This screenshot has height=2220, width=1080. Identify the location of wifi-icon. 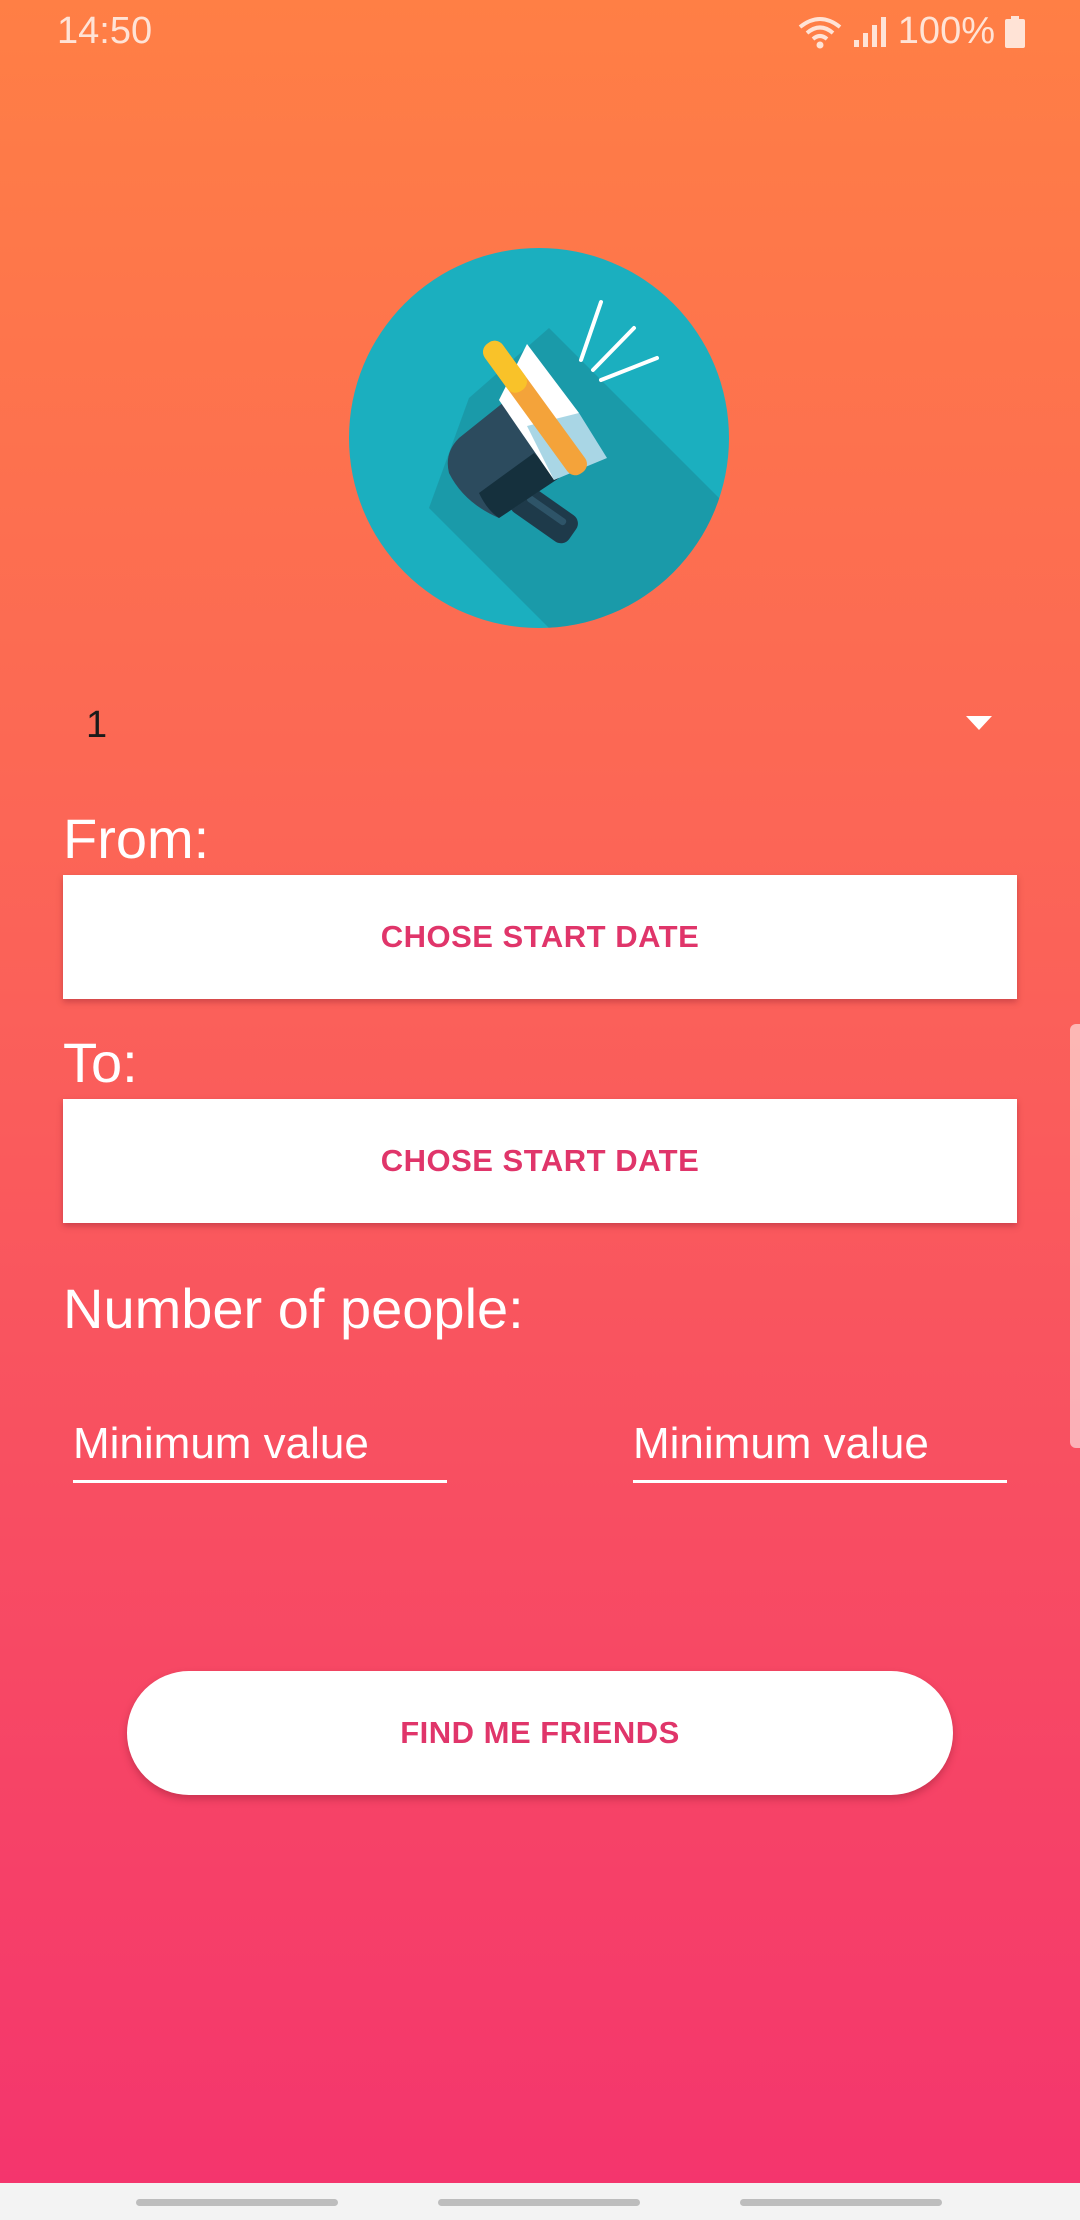
(820, 32).